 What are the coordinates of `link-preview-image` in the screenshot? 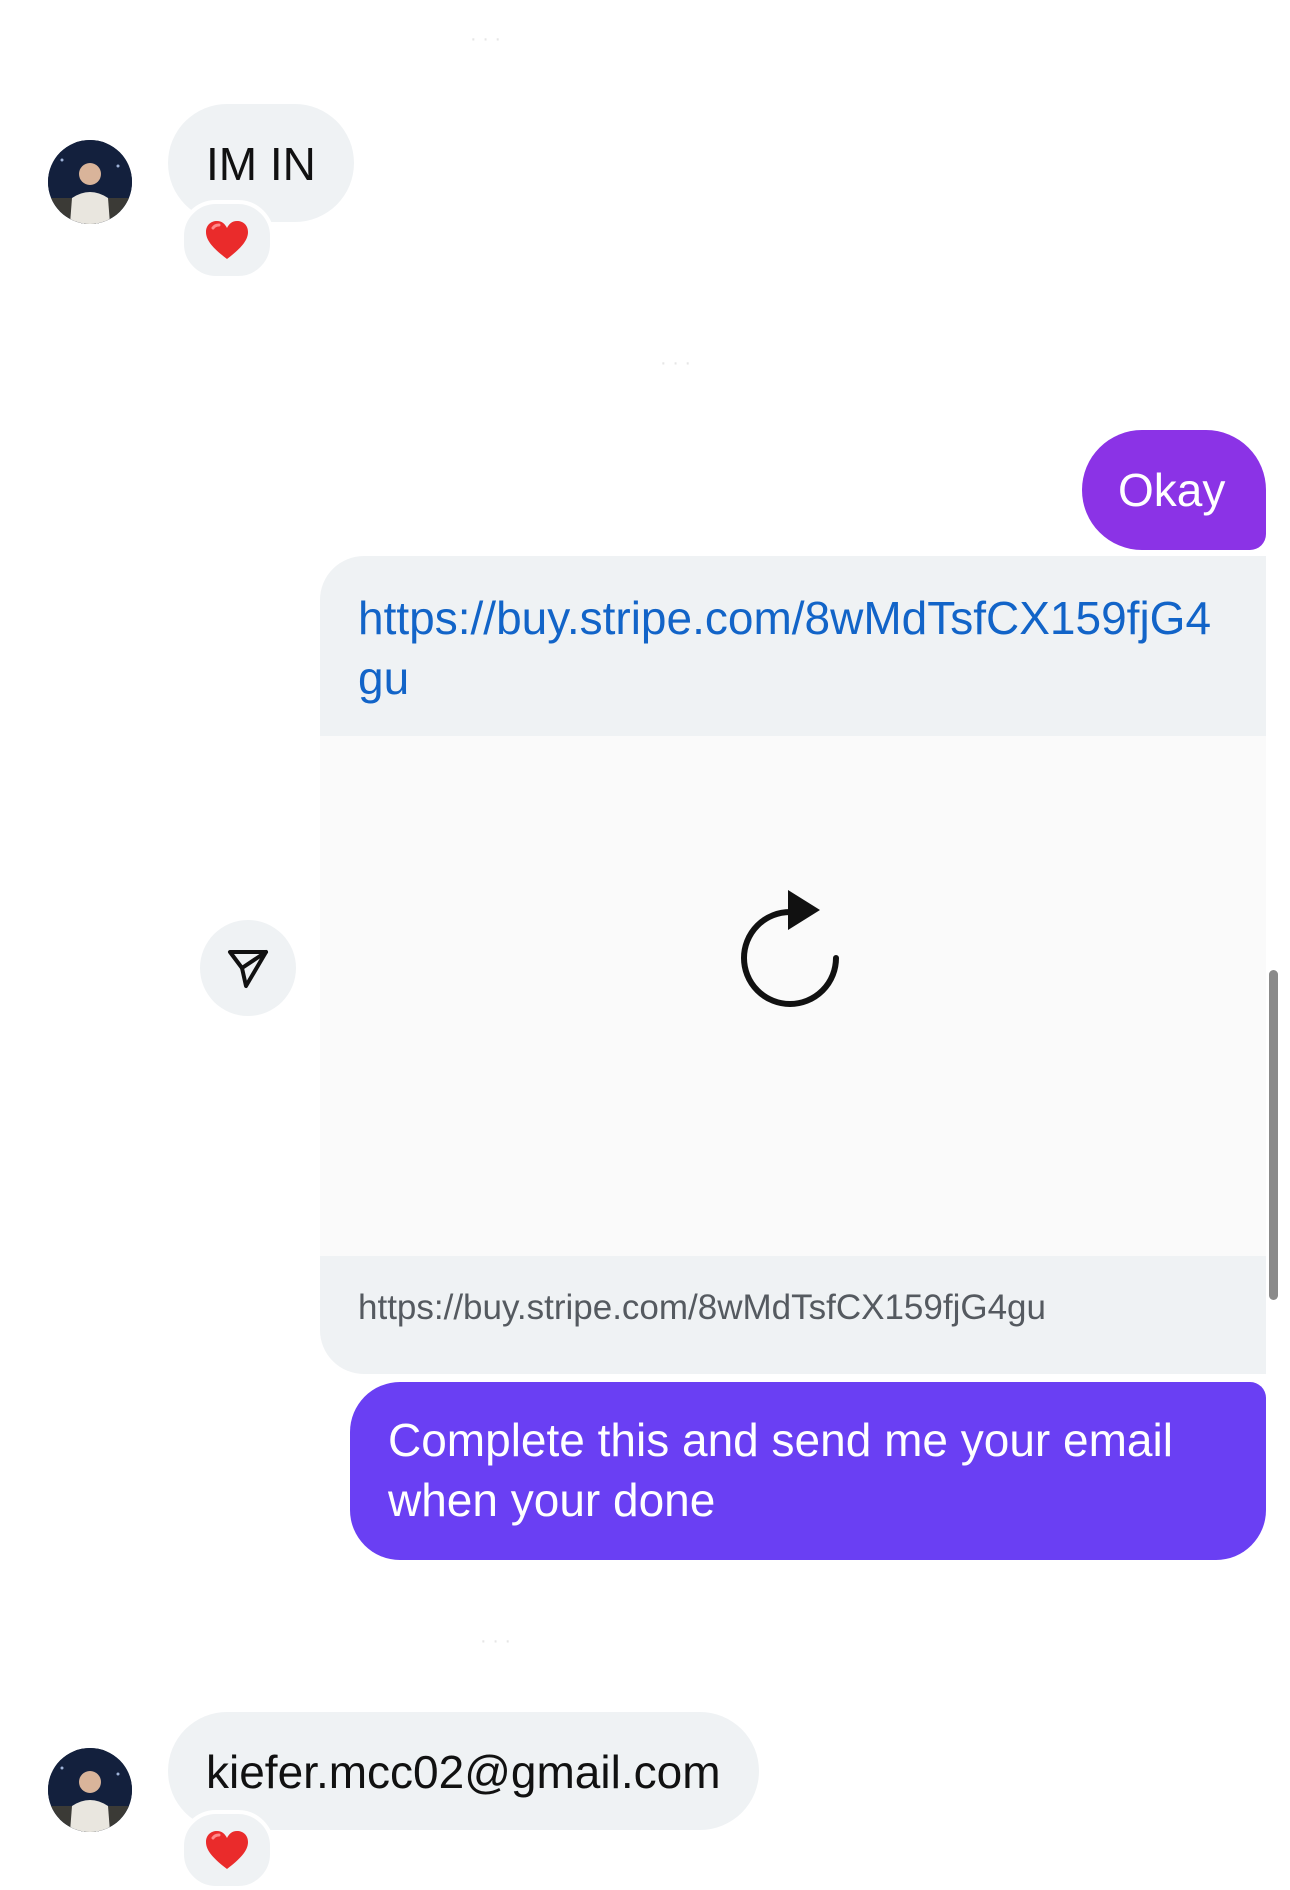 It's located at (793, 871).